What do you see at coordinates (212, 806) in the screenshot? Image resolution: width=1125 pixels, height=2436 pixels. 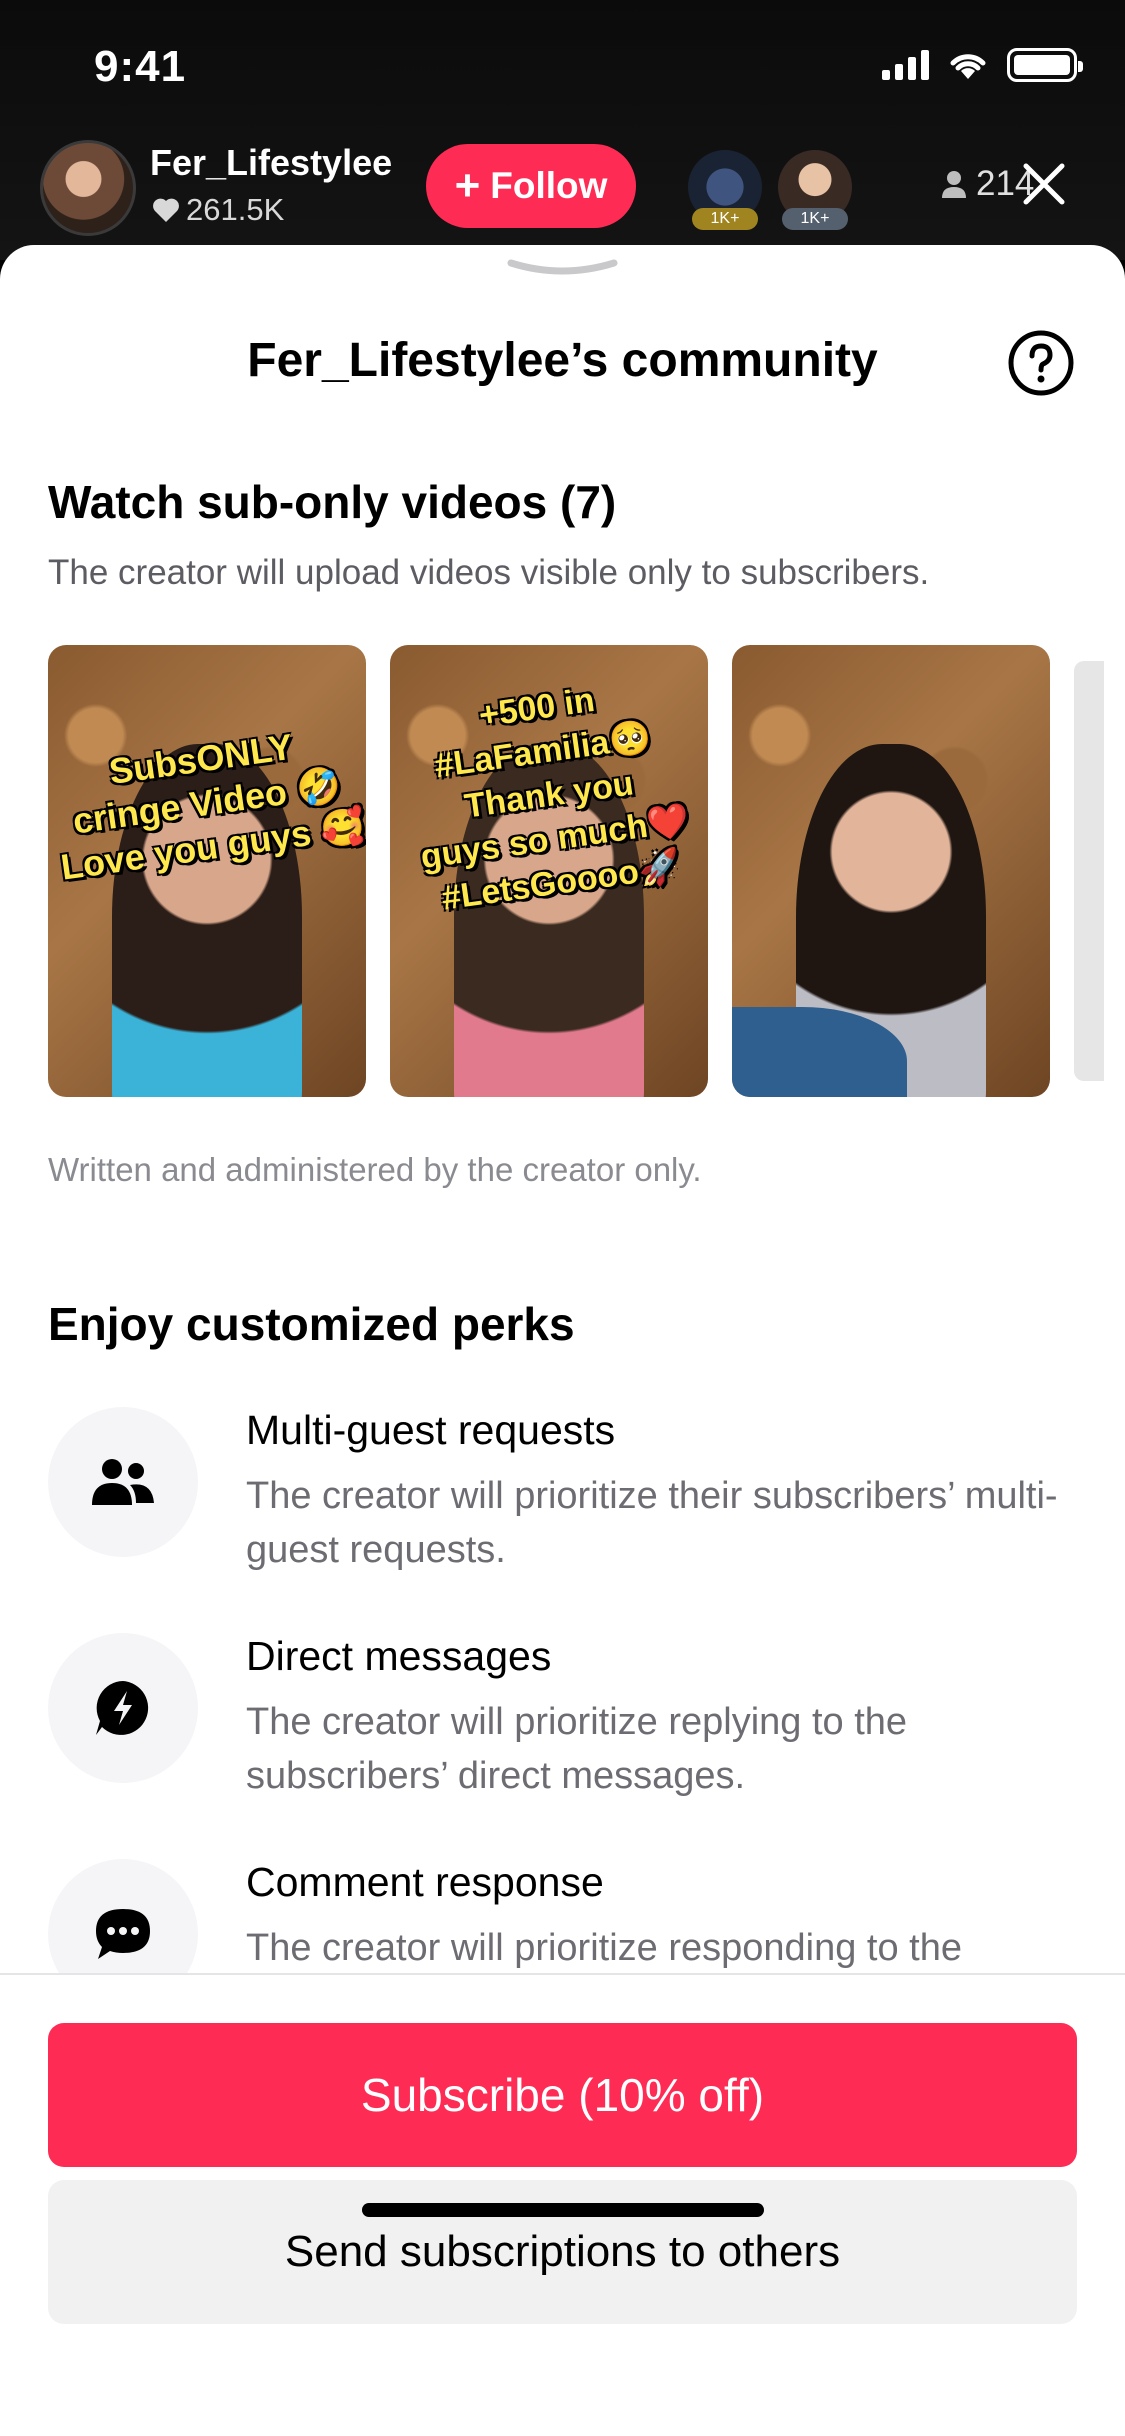 I see `thumbnail-caption: SubsONLY cringe Video 🤣 Love you guys 🥰` at bounding box center [212, 806].